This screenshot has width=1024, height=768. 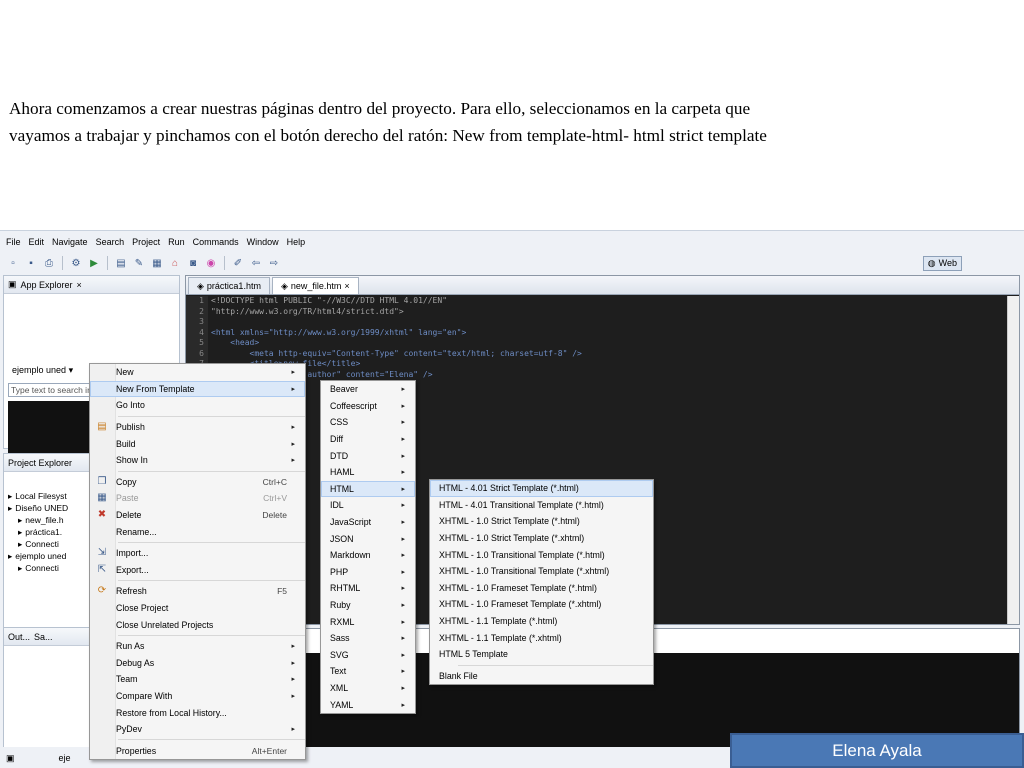 I want to click on template-ruby: Ruby ▸, so click(x=368, y=605).